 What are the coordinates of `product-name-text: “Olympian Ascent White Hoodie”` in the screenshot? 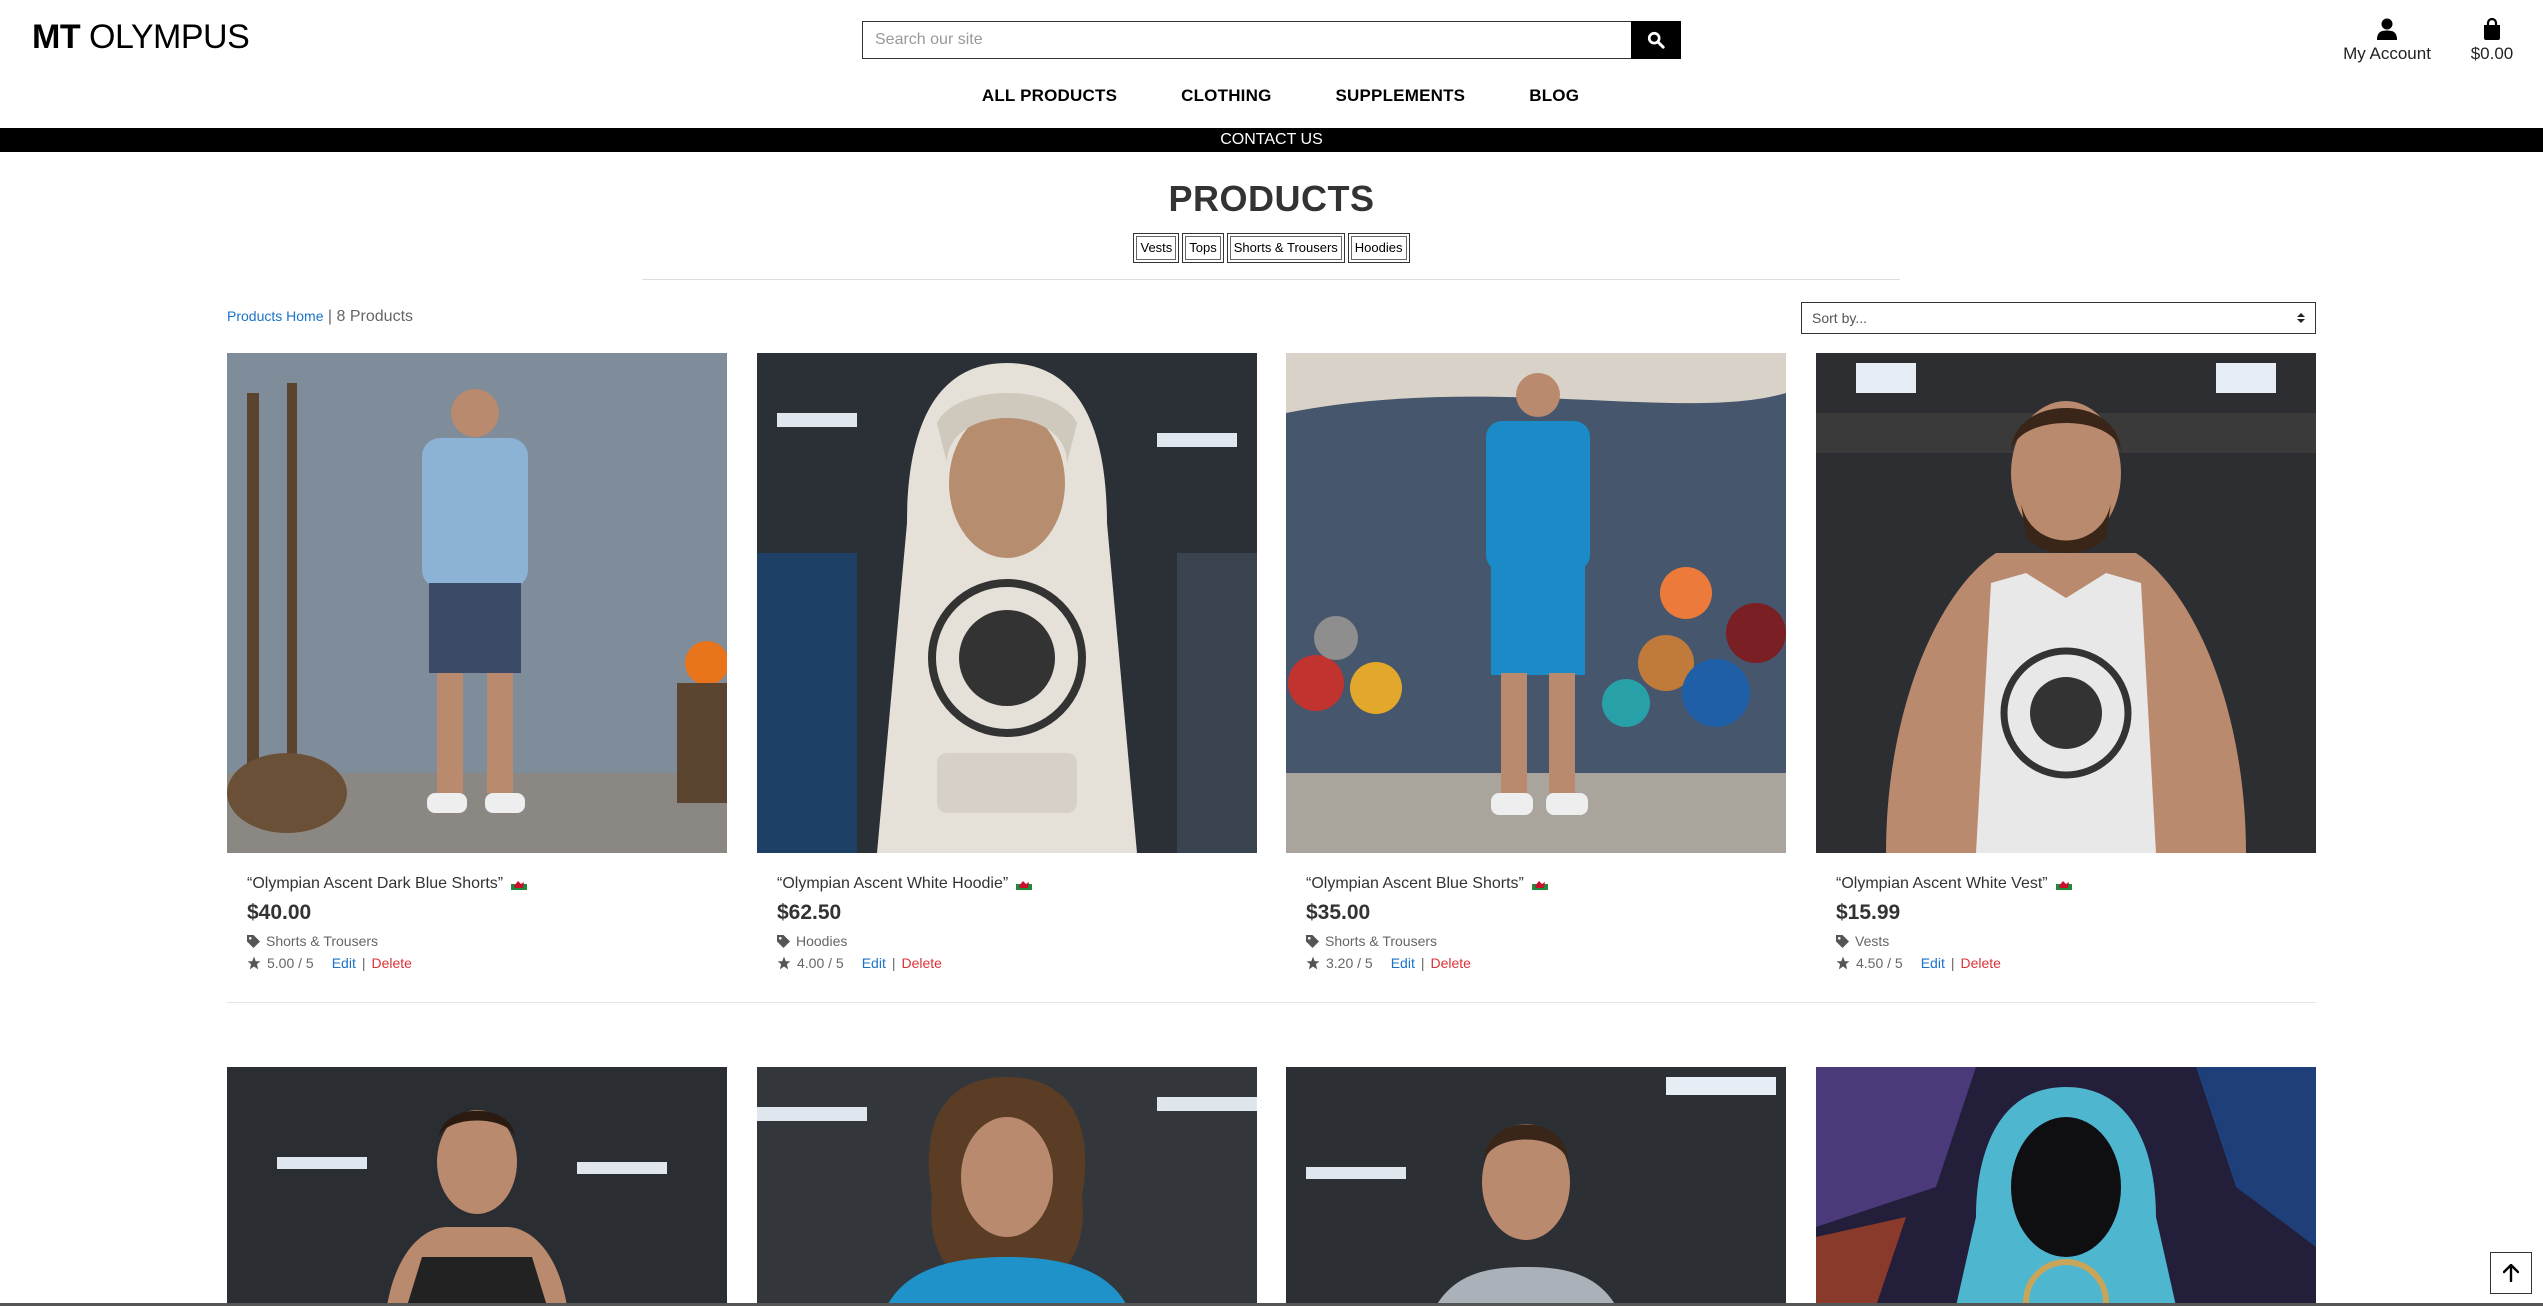 It's located at (892, 884).